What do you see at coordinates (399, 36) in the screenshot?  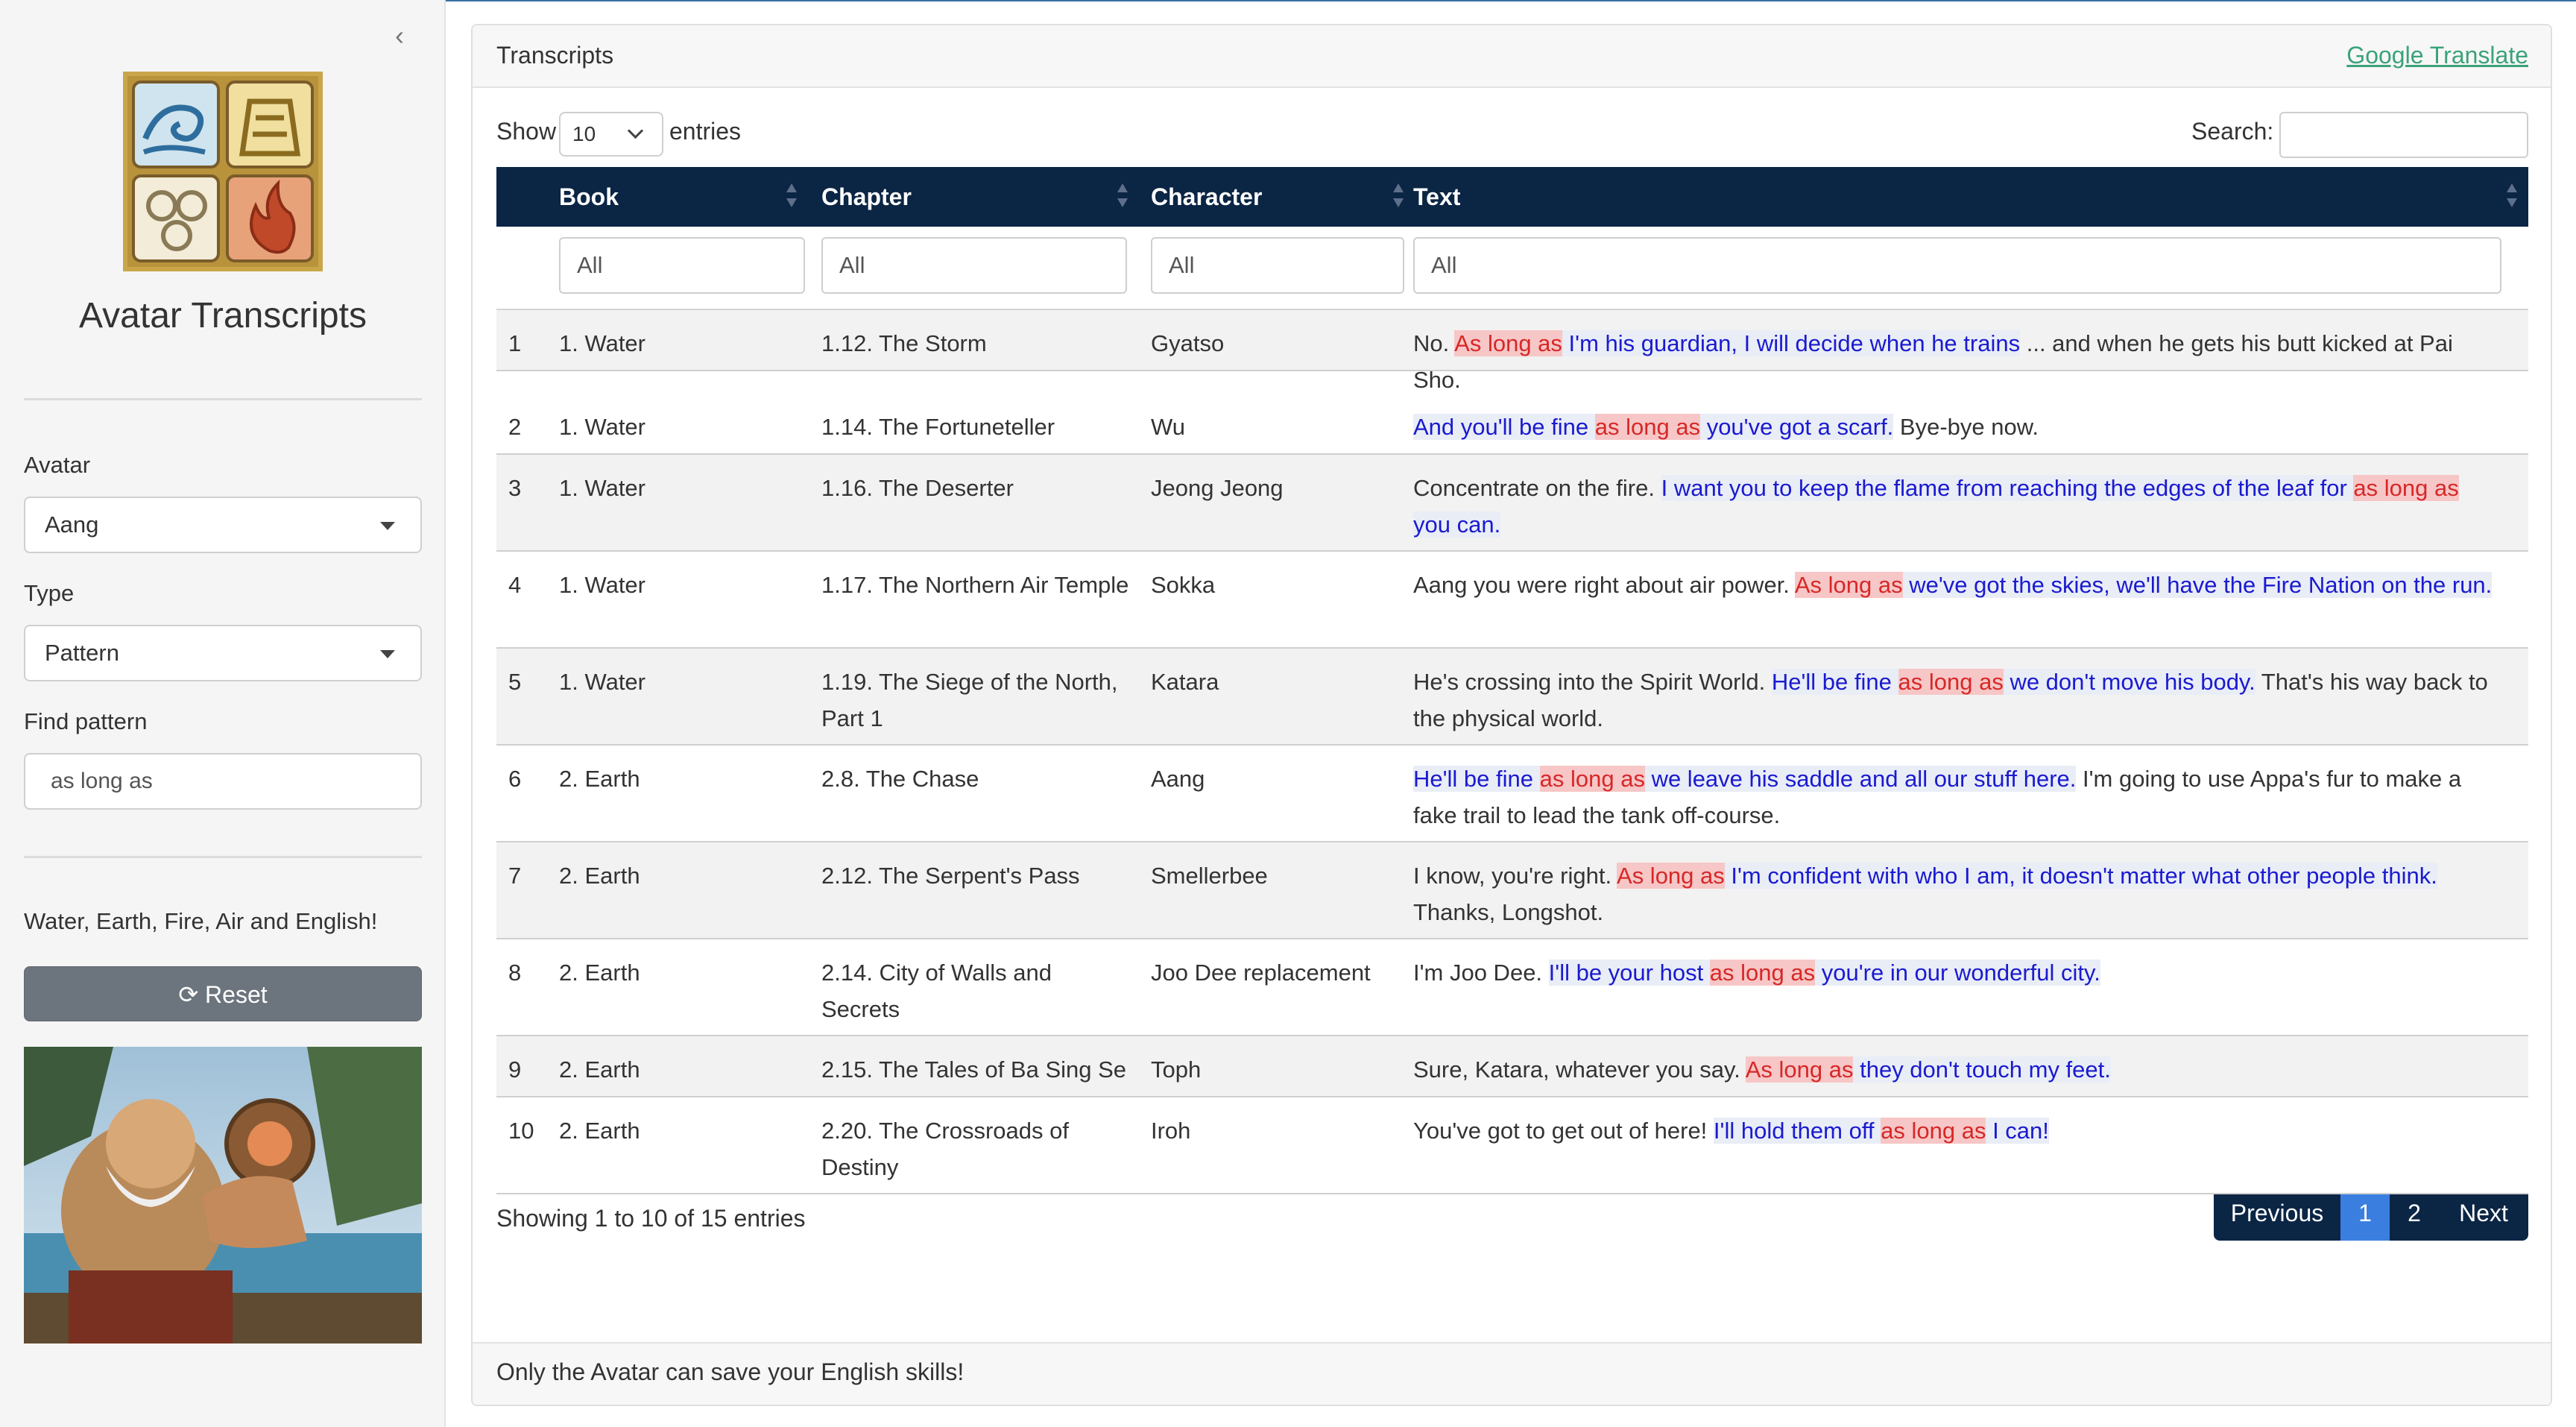 I see `collapse-sidebar-chevron-left-icon: ‹` at bounding box center [399, 36].